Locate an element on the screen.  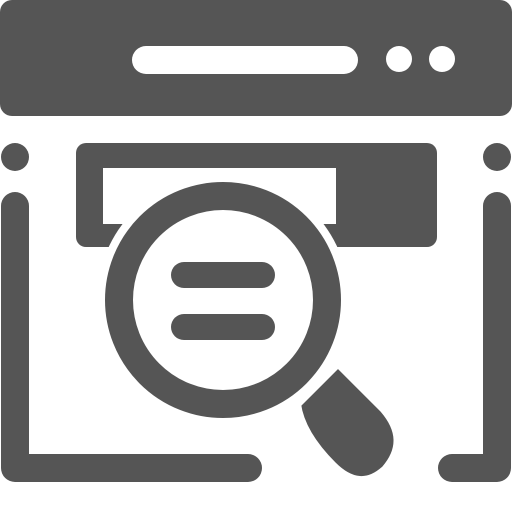
browser-frame-right is located at coordinates (474, 337).